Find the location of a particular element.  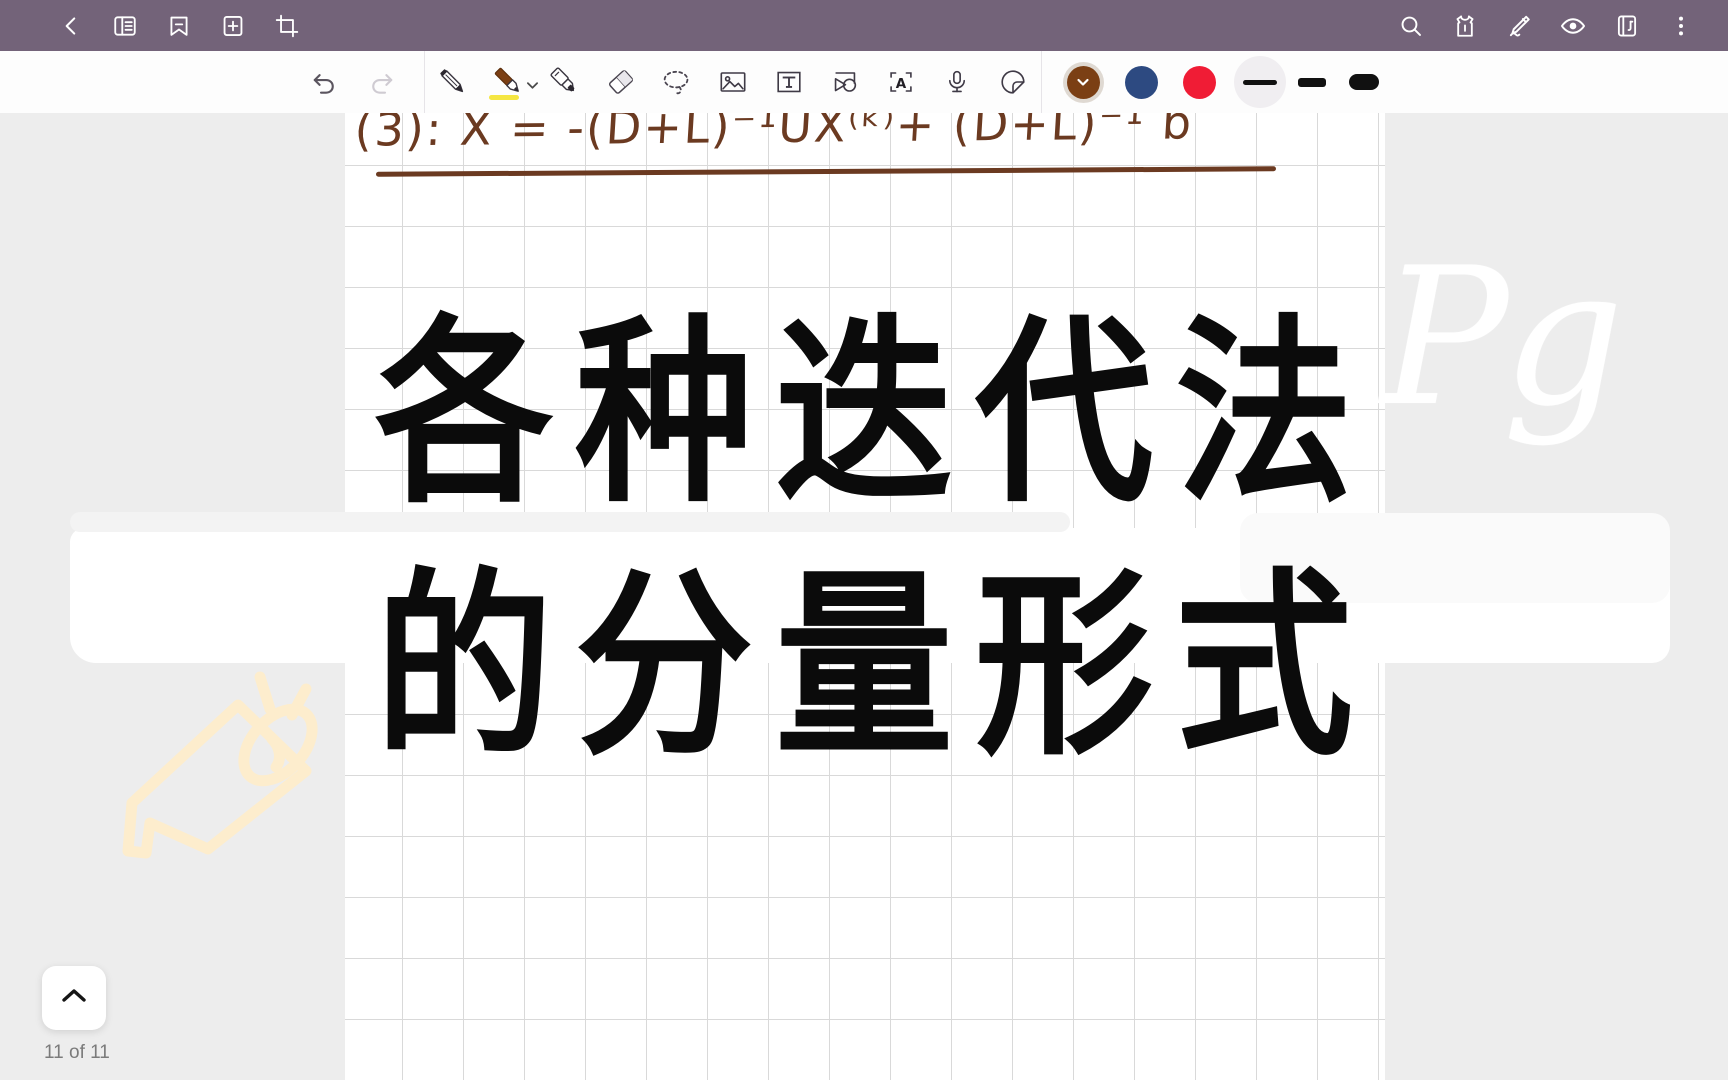

shirt-icon is located at coordinates (1465, 26).